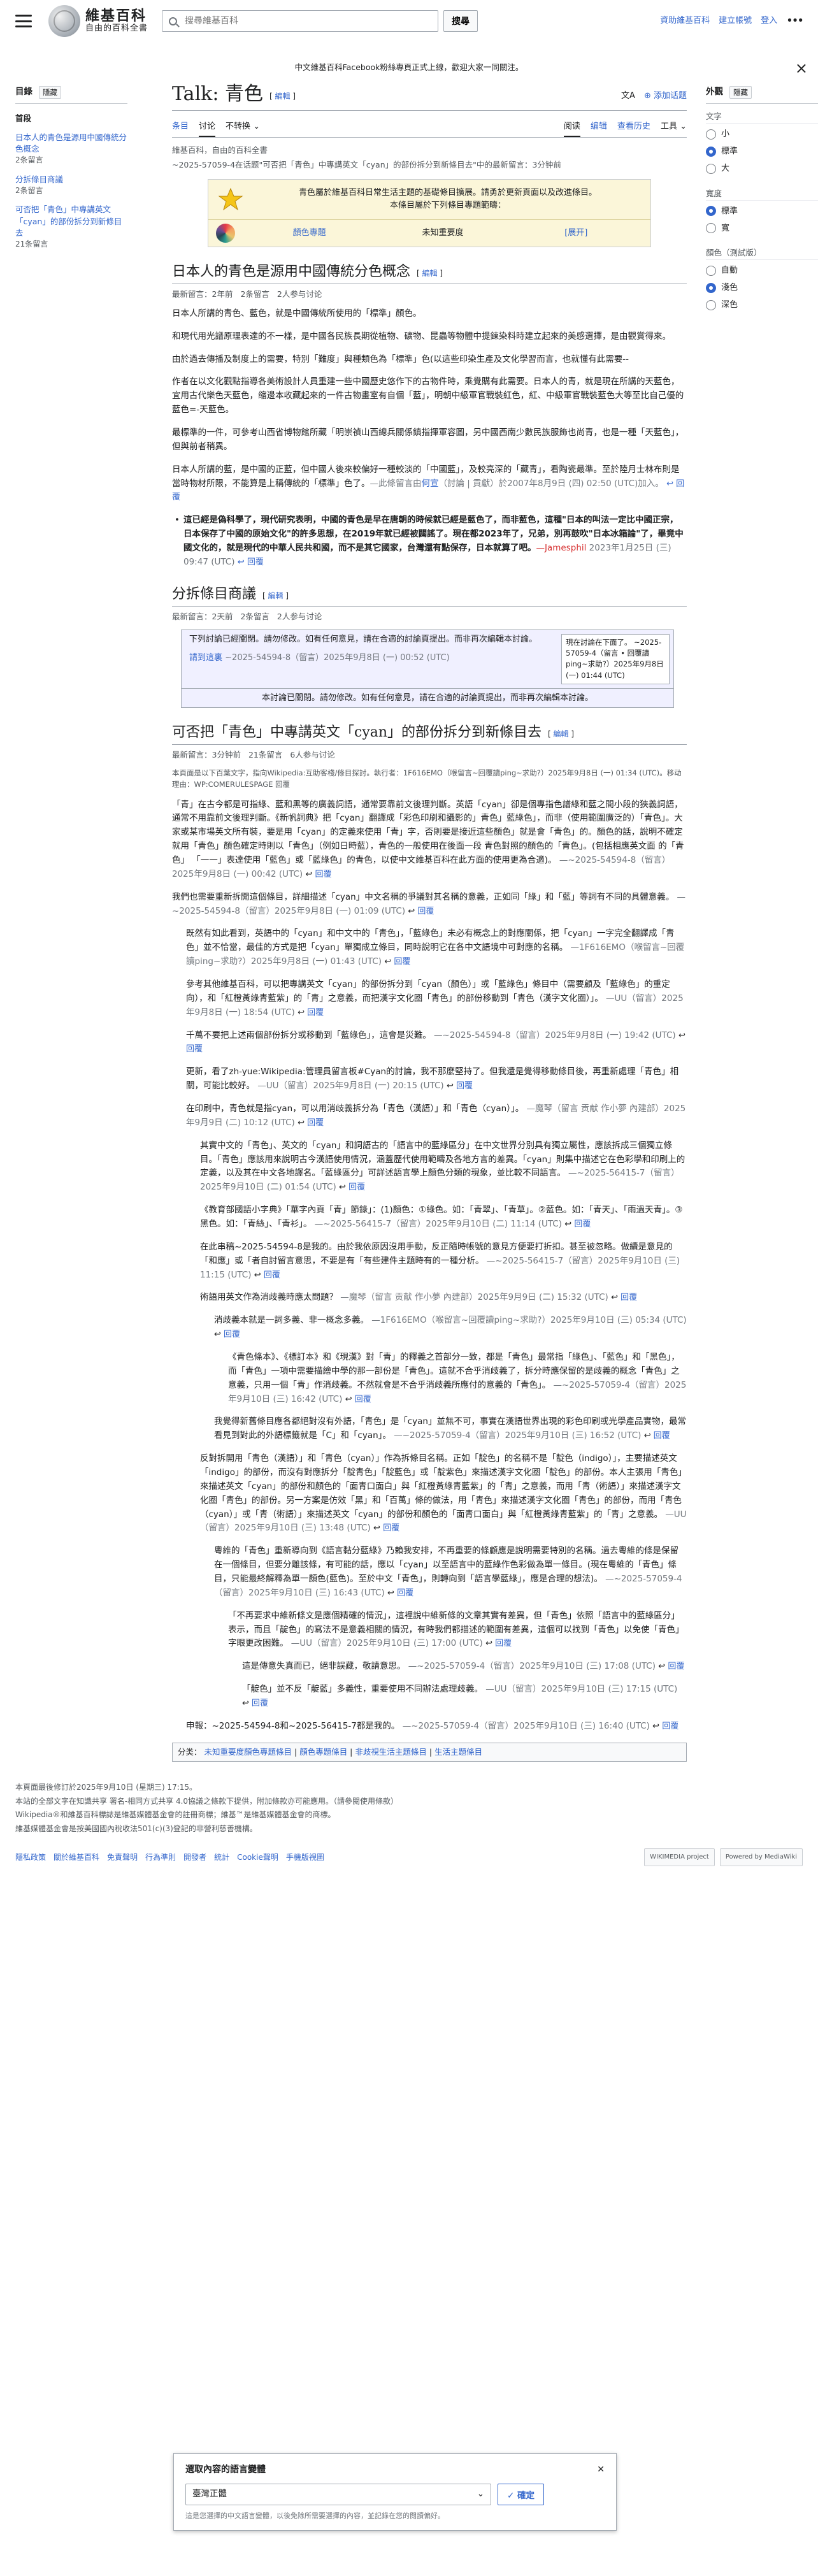 This screenshot has width=818, height=2576. I want to click on title-edit-link: 編輯, so click(282, 96).